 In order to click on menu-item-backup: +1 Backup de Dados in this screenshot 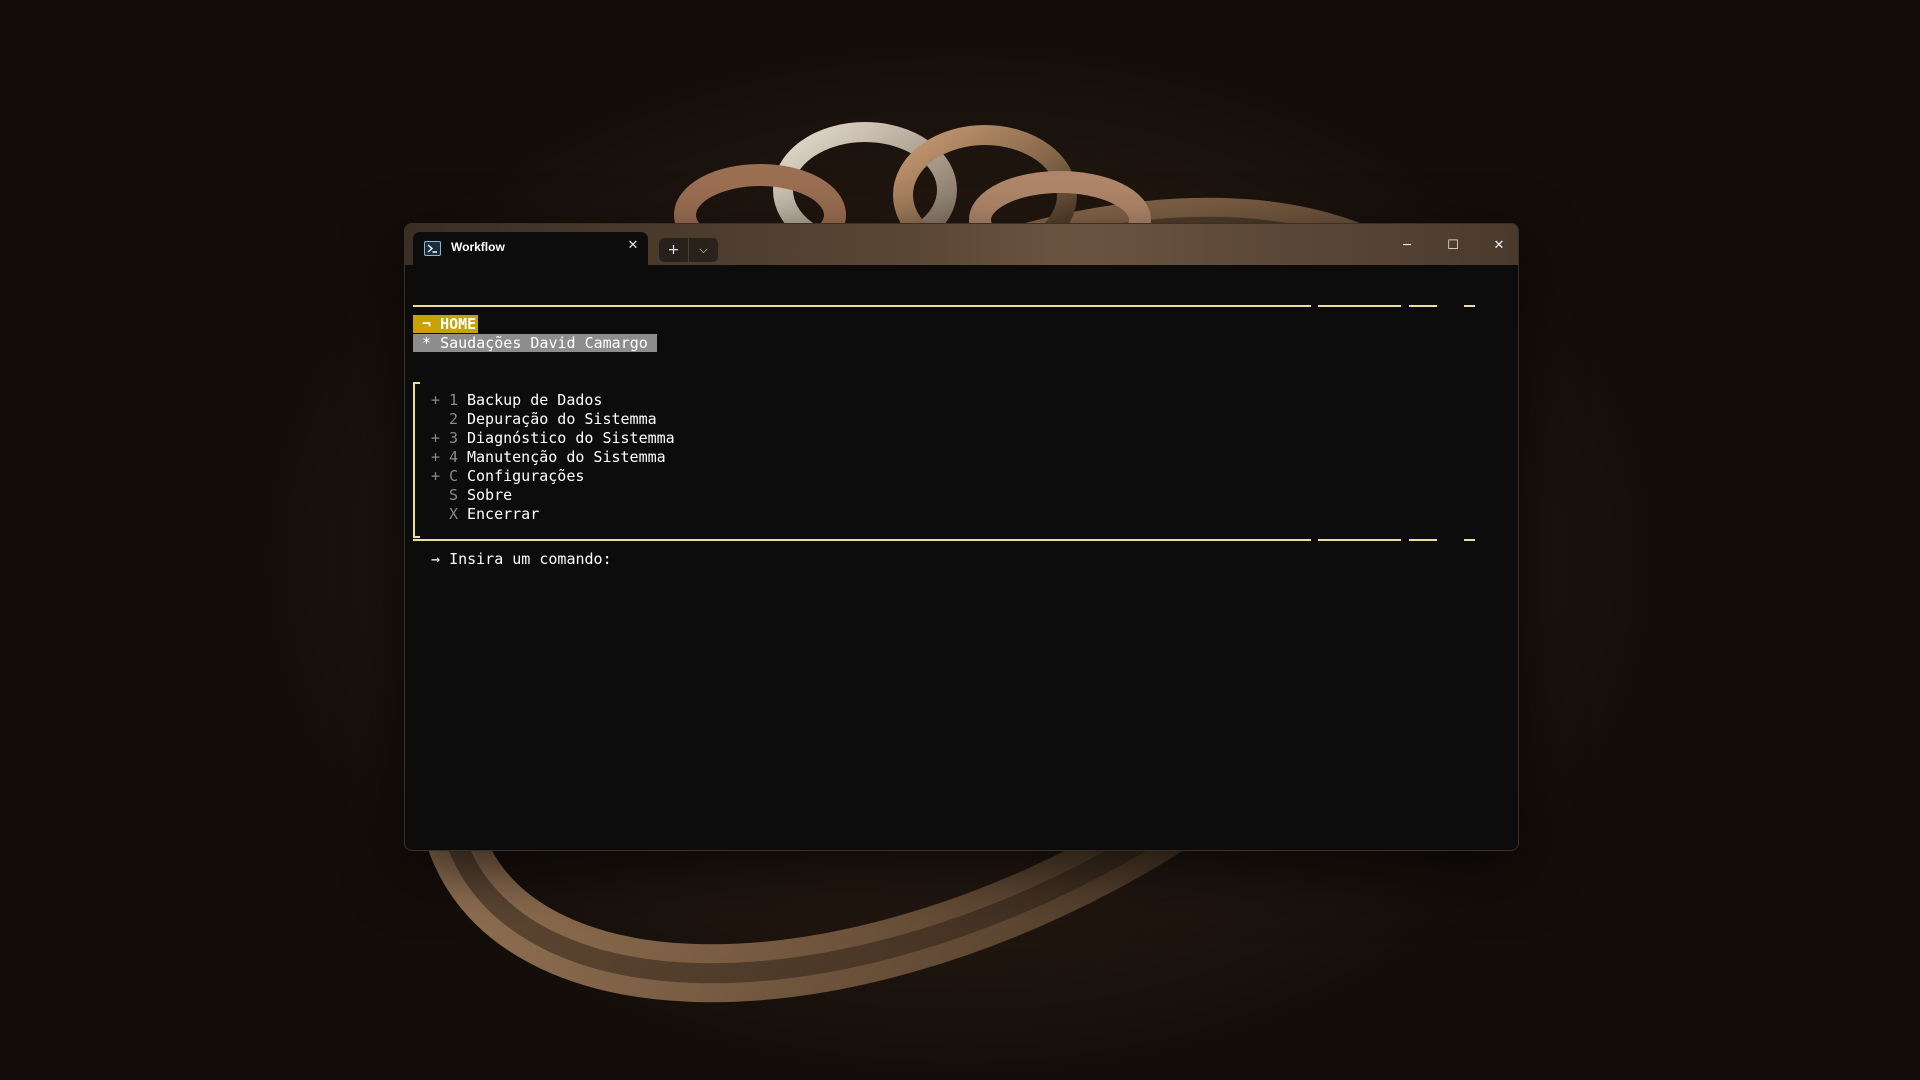, I will do `click(516, 400)`.